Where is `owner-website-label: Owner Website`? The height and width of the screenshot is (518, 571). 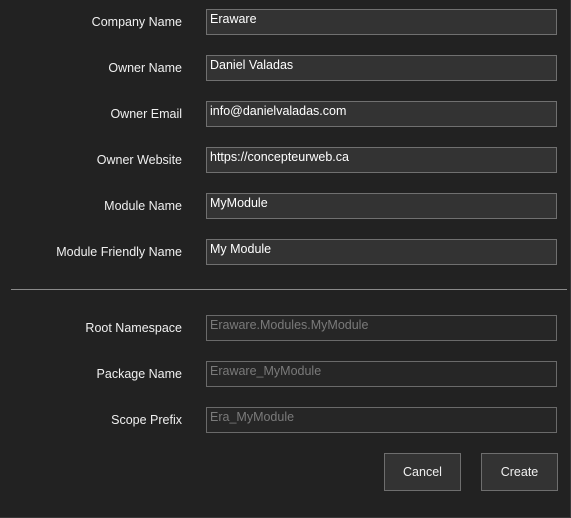
owner-website-label: Owner Website is located at coordinates (139, 160).